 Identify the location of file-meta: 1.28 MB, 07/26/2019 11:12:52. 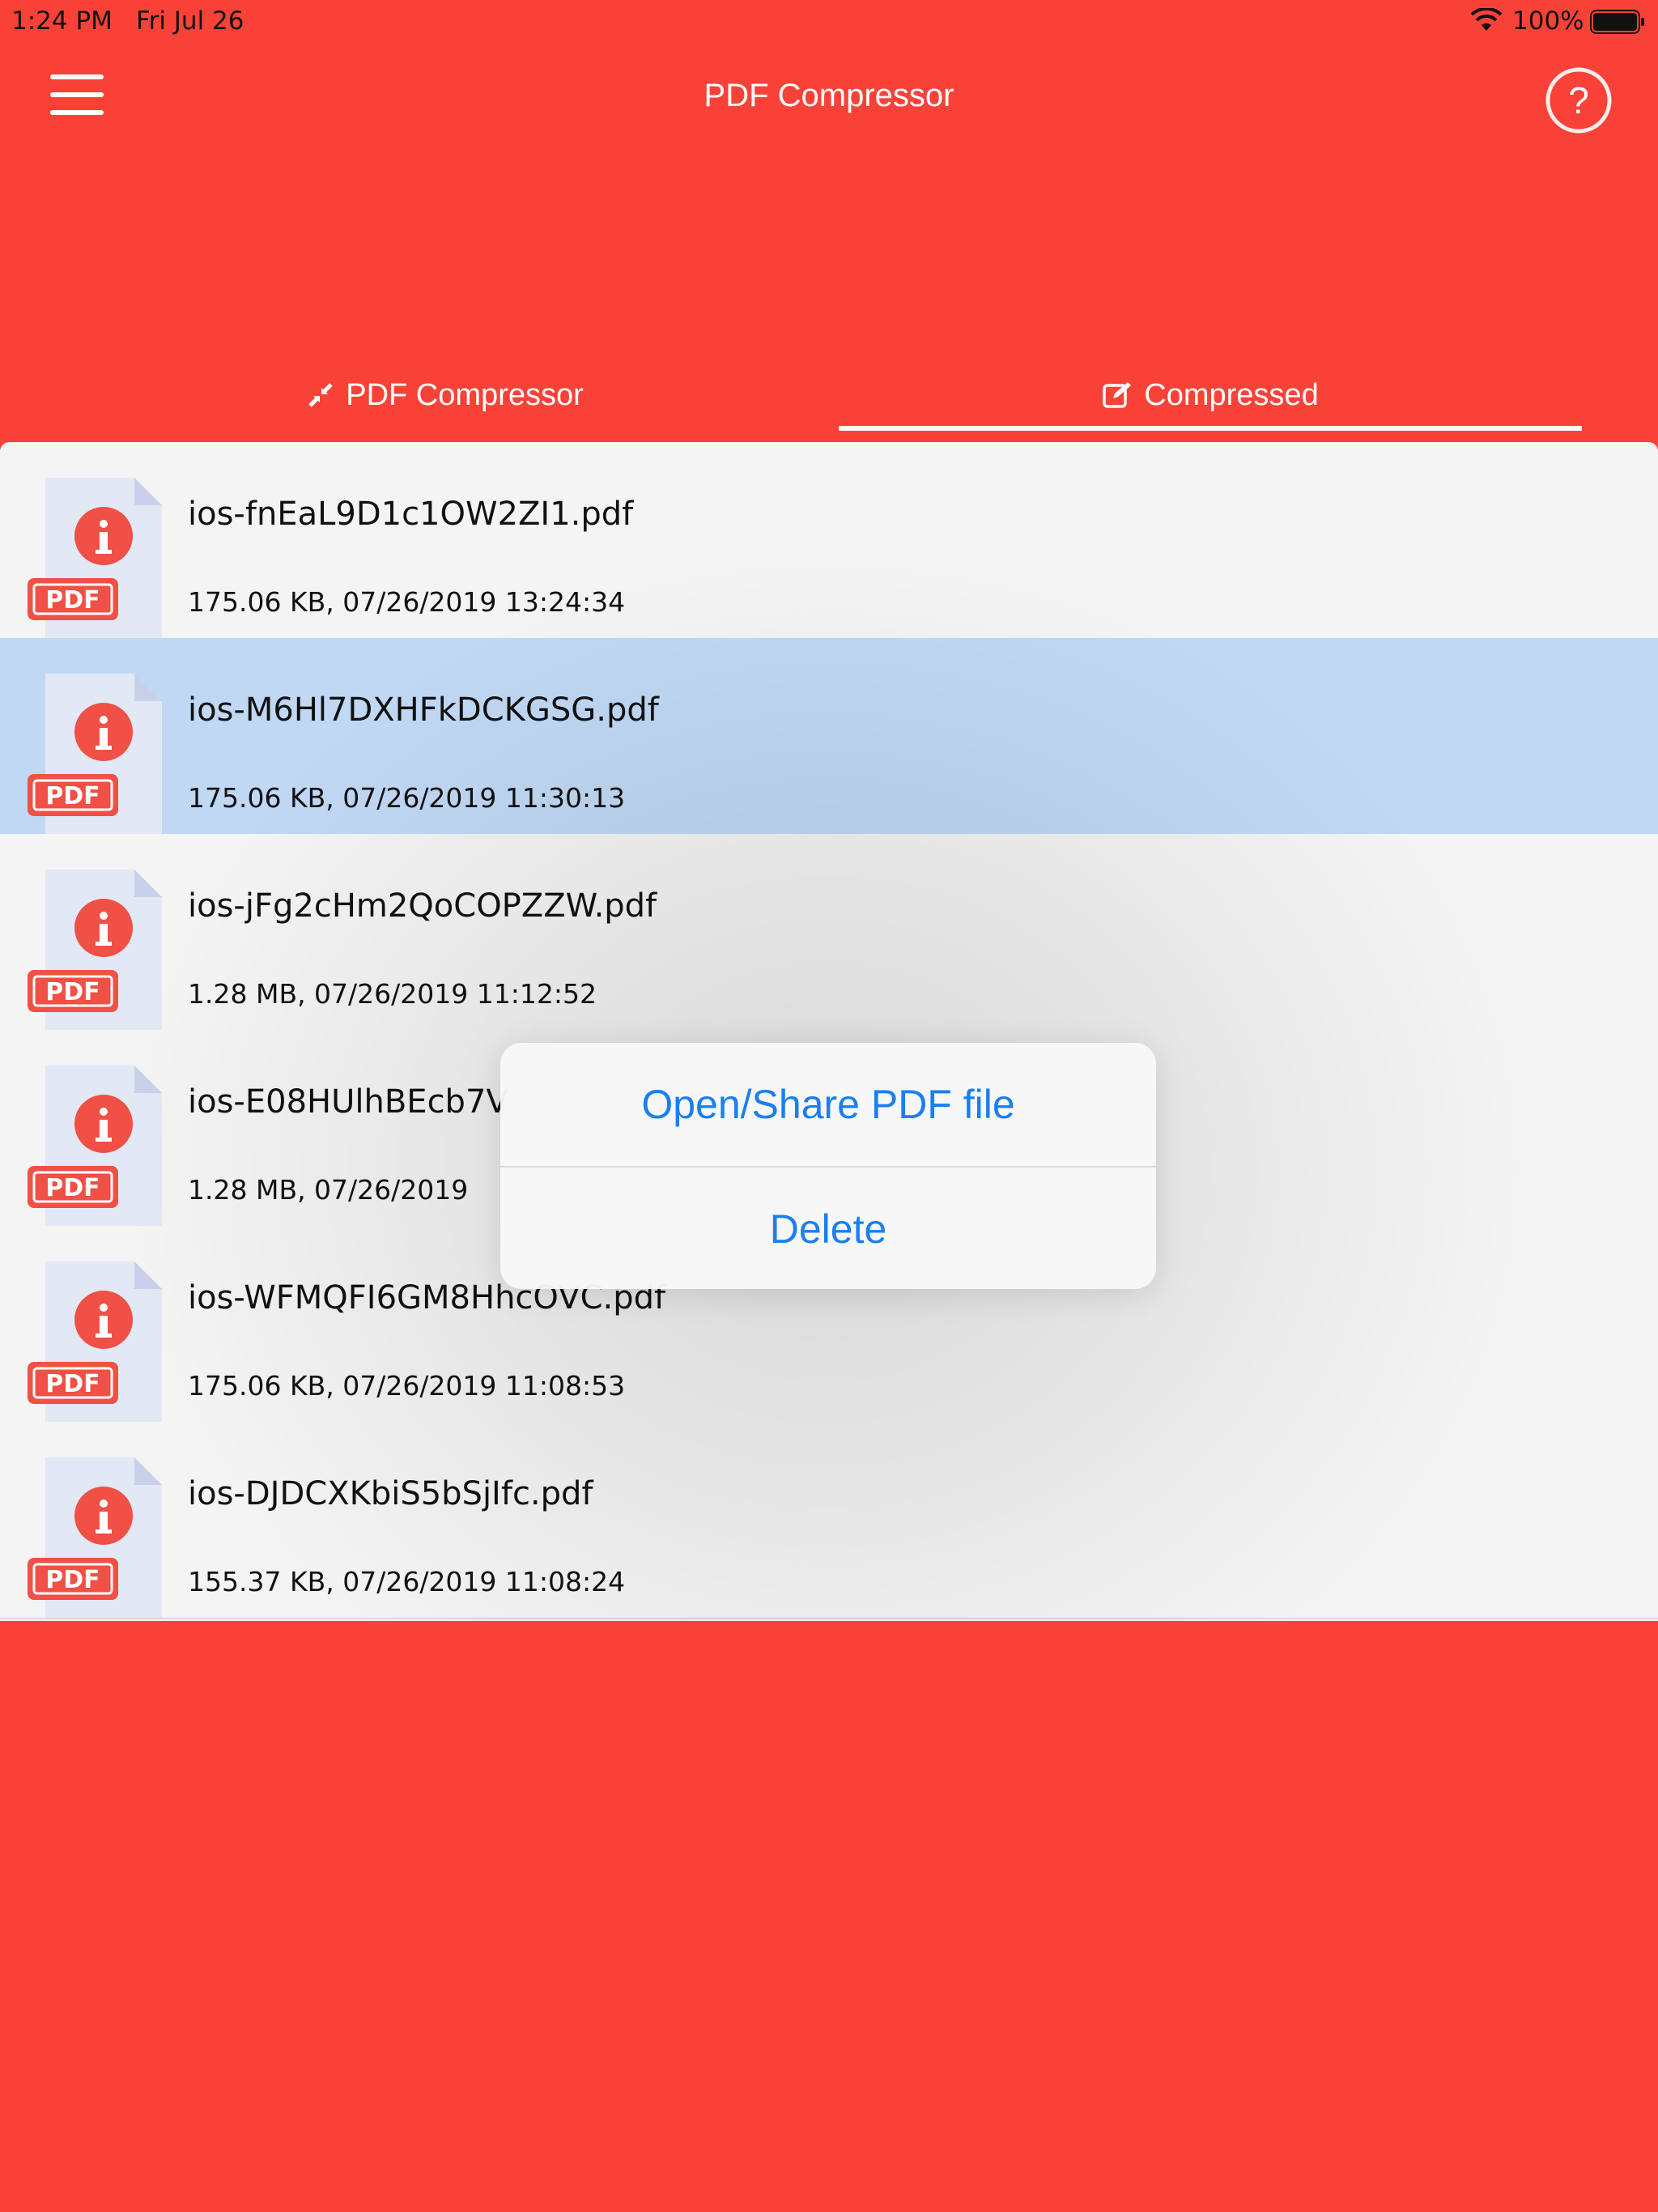
(392, 994).